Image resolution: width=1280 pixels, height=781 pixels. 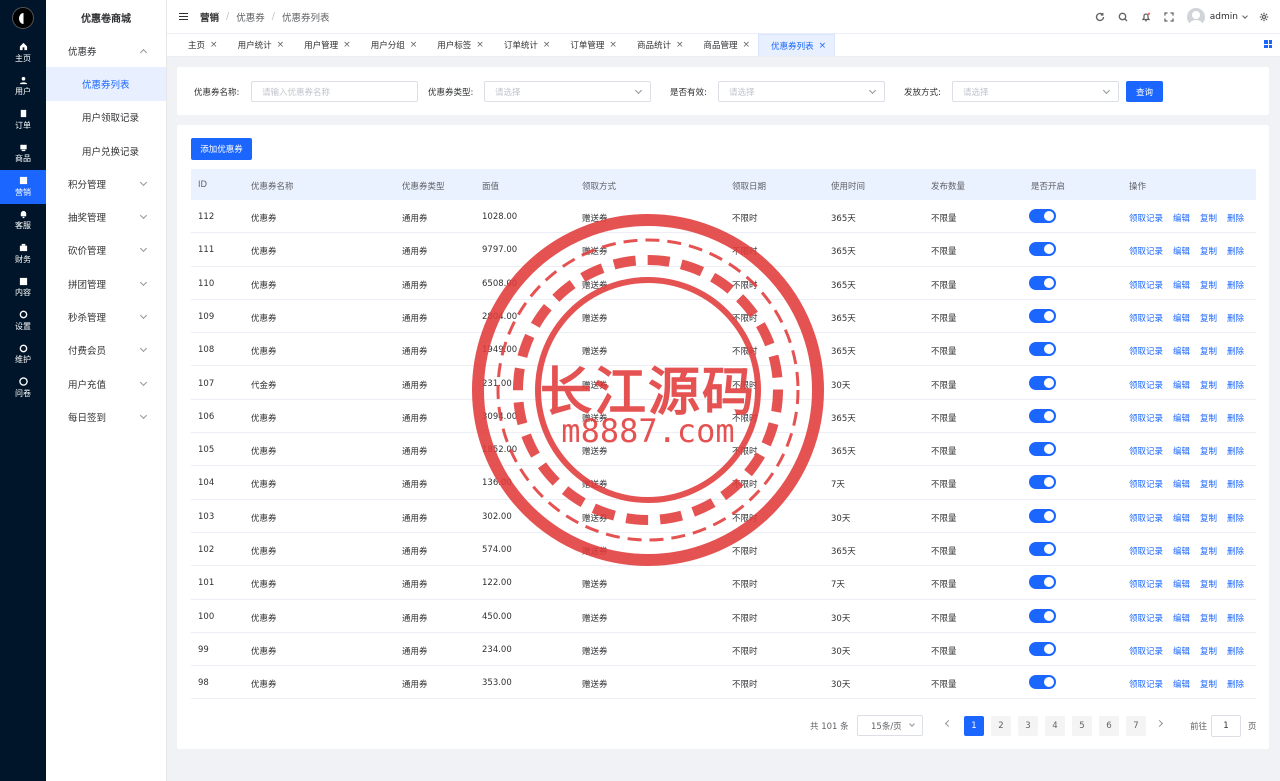 What do you see at coordinates (725, 45) in the screenshot?
I see `tab-item: 商品管理 ×` at bounding box center [725, 45].